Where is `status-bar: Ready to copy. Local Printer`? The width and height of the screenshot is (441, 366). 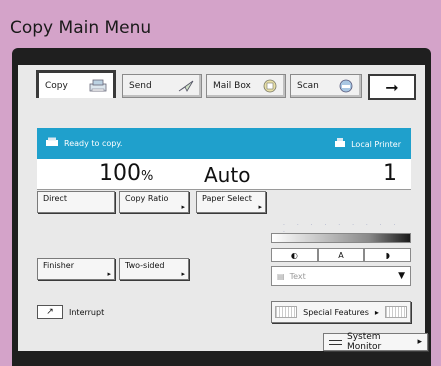 status-bar: Ready to copy. Local Printer is located at coordinates (224, 143).